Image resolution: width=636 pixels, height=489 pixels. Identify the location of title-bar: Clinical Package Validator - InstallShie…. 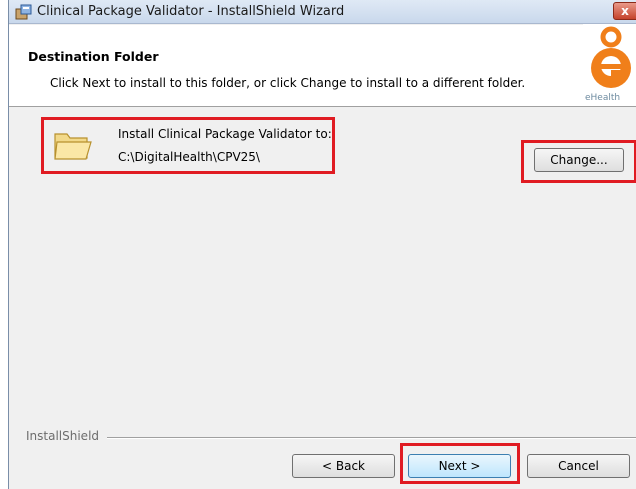
(322, 12).